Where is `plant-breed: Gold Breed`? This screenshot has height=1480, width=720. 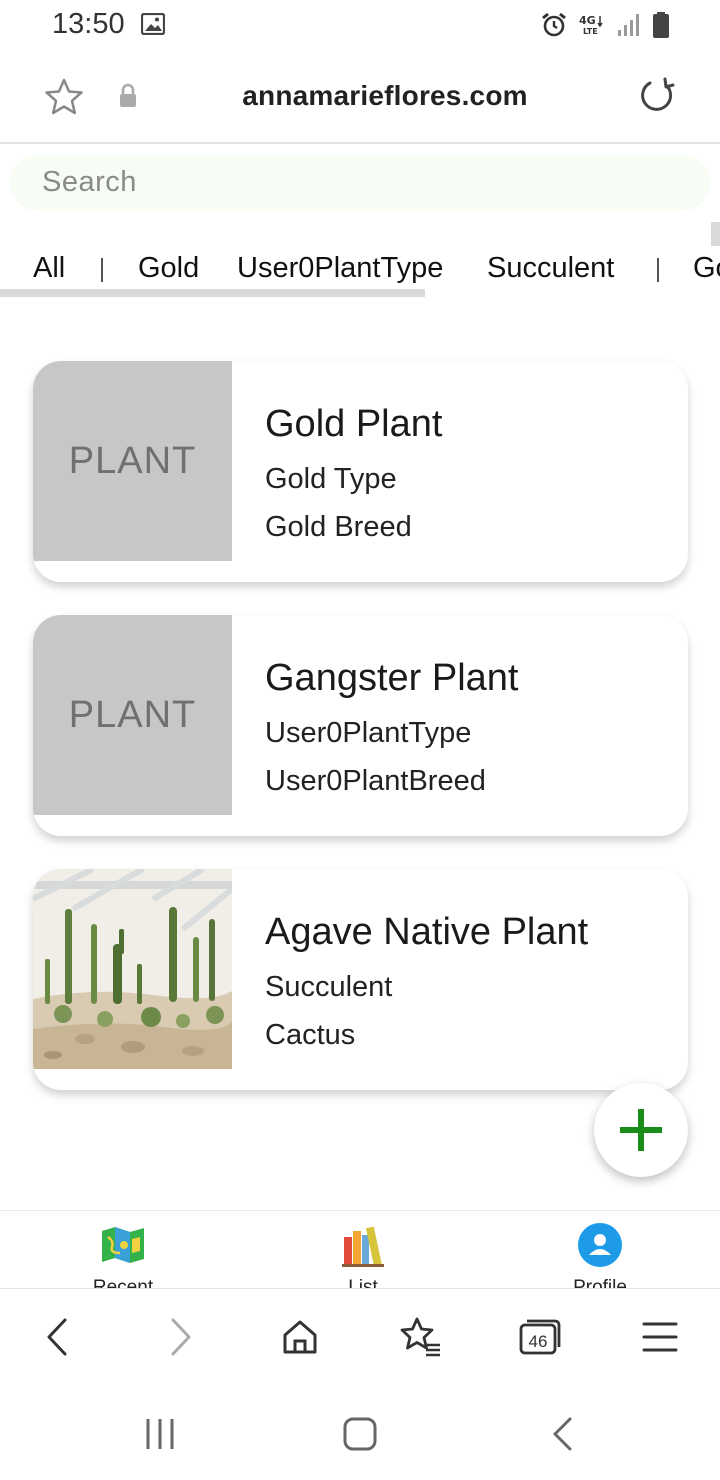 plant-breed: Gold Breed is located at coordinates (338, 527).